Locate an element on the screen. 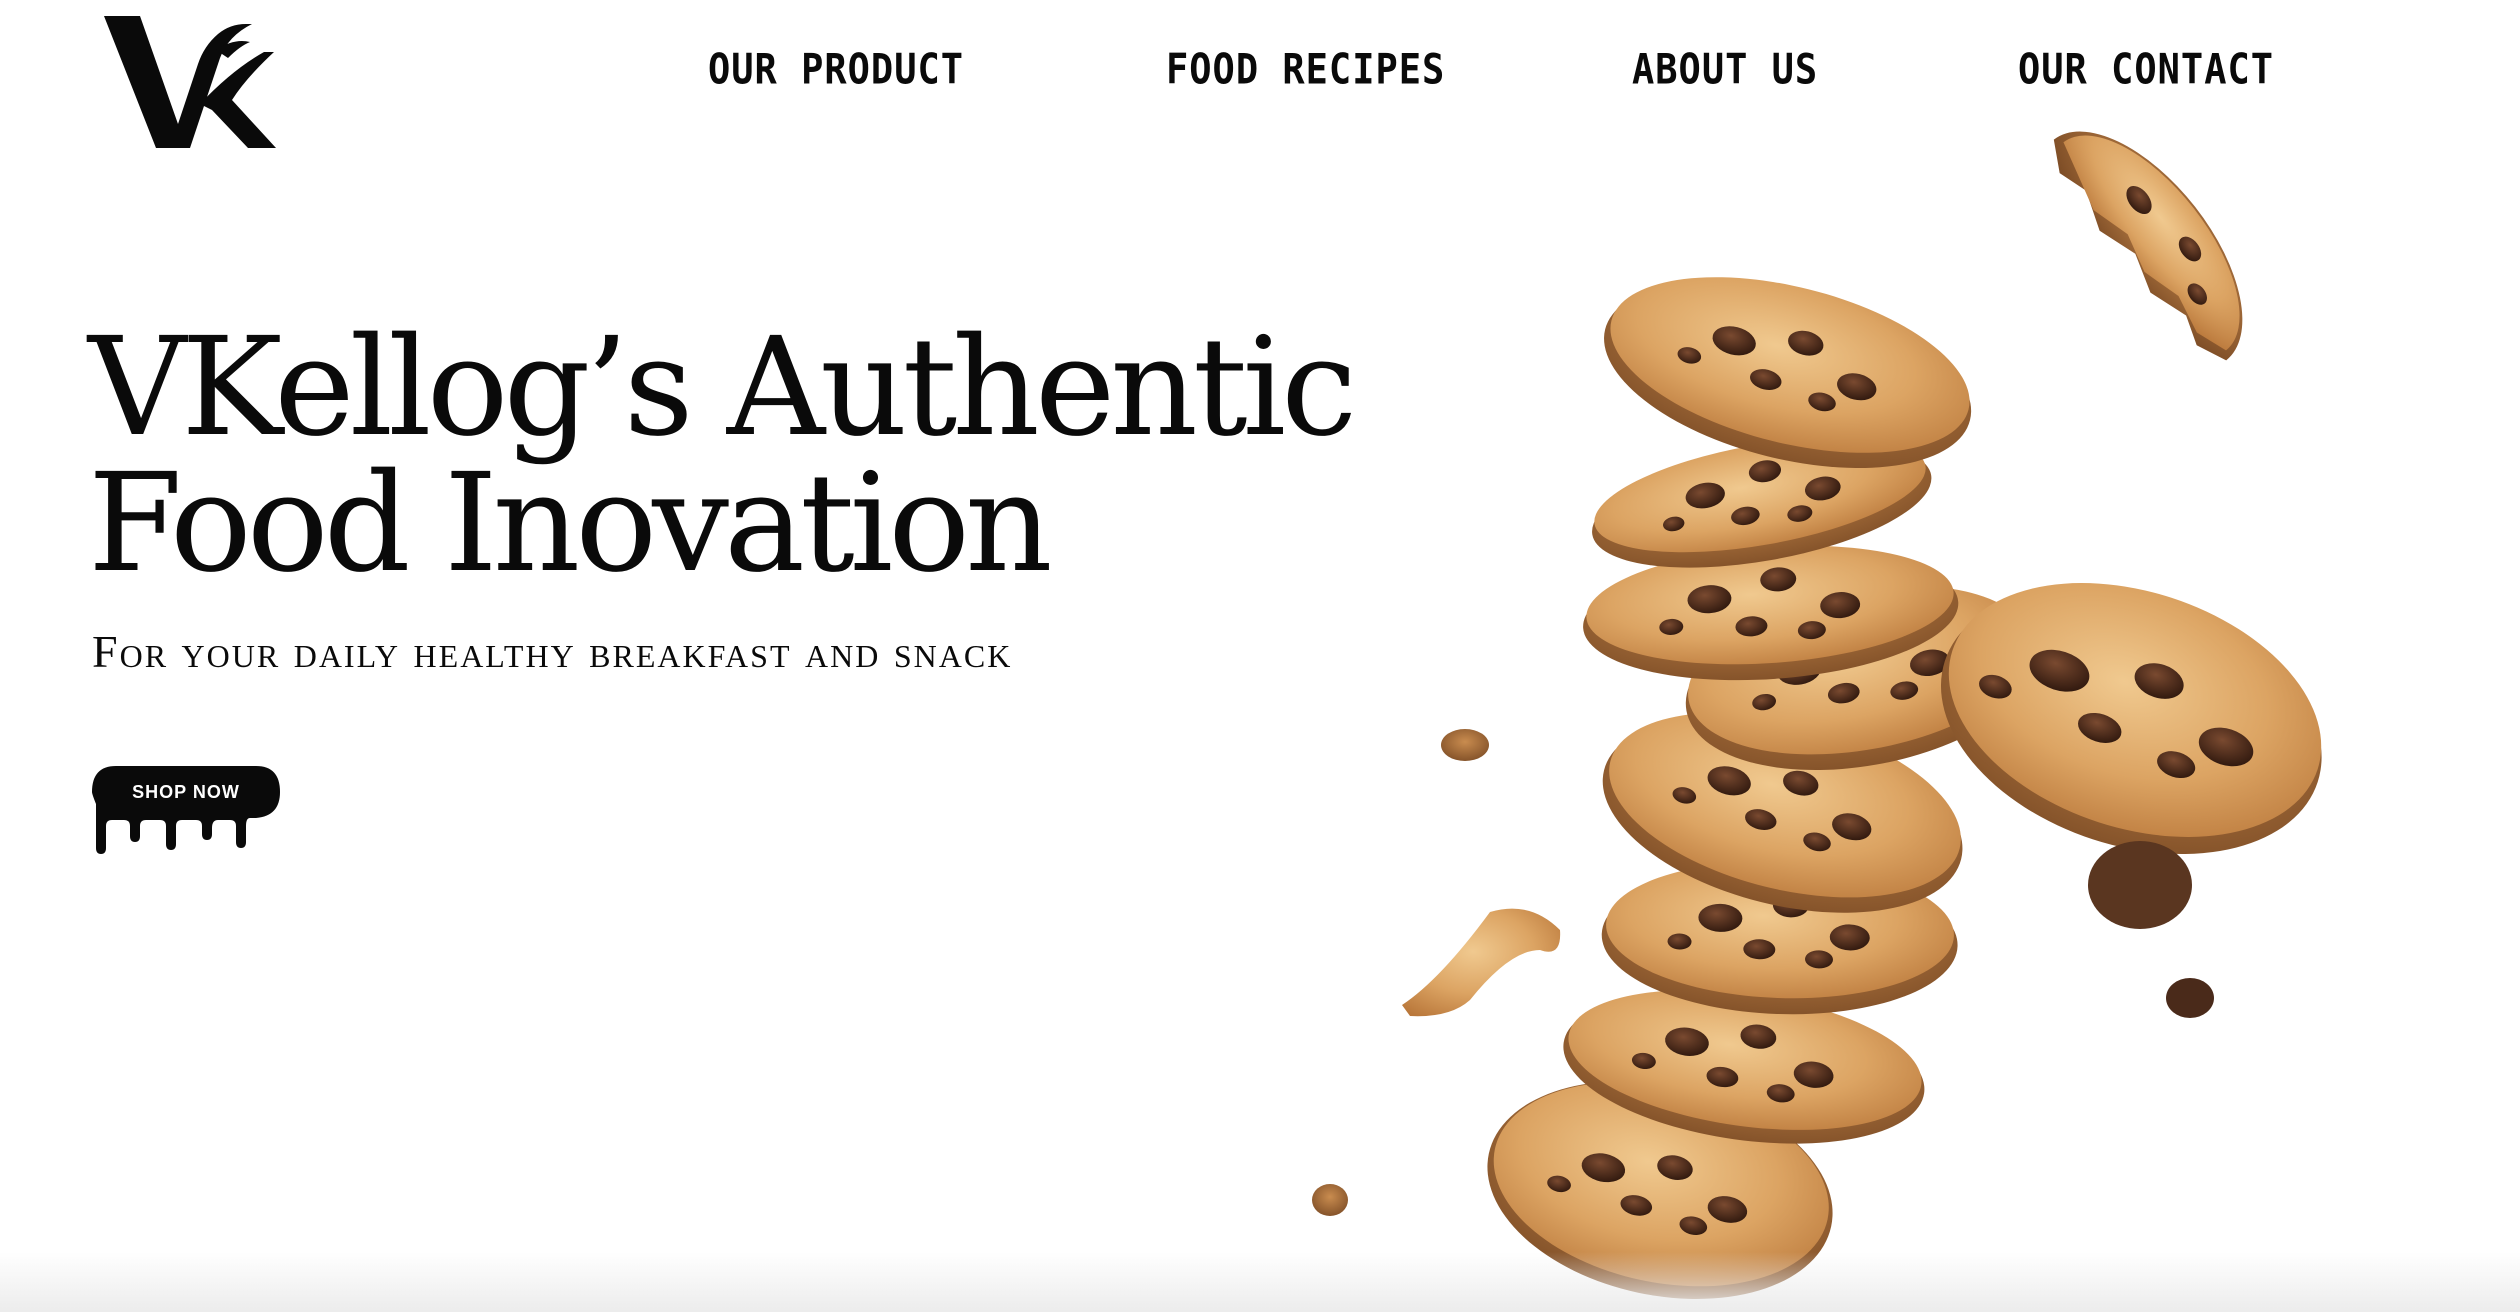 The width and height of the screenshot is (2520, 1312). nav-item-our-product: OUR PRODUCT is located at coordinates (836, 69).